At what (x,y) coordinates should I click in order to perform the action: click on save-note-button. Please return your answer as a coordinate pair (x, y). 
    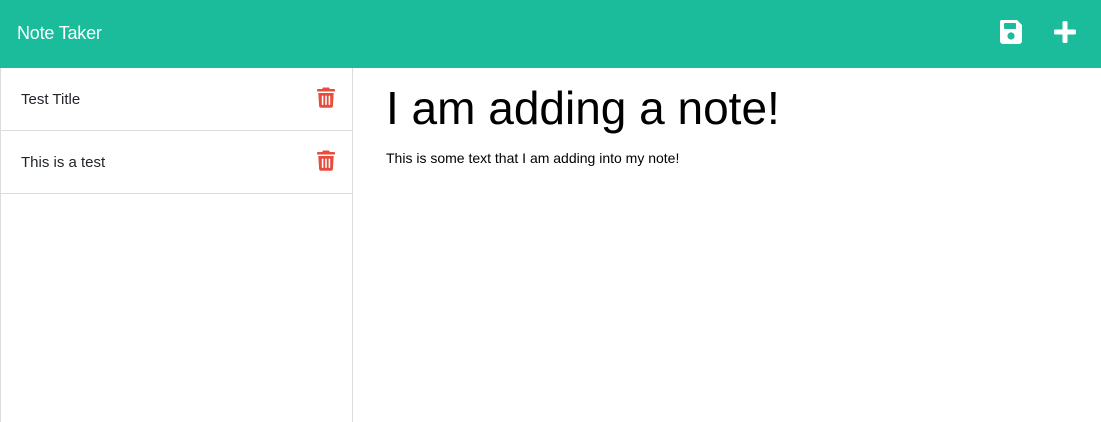
    Looking at the image, I should click on (1011, 32).